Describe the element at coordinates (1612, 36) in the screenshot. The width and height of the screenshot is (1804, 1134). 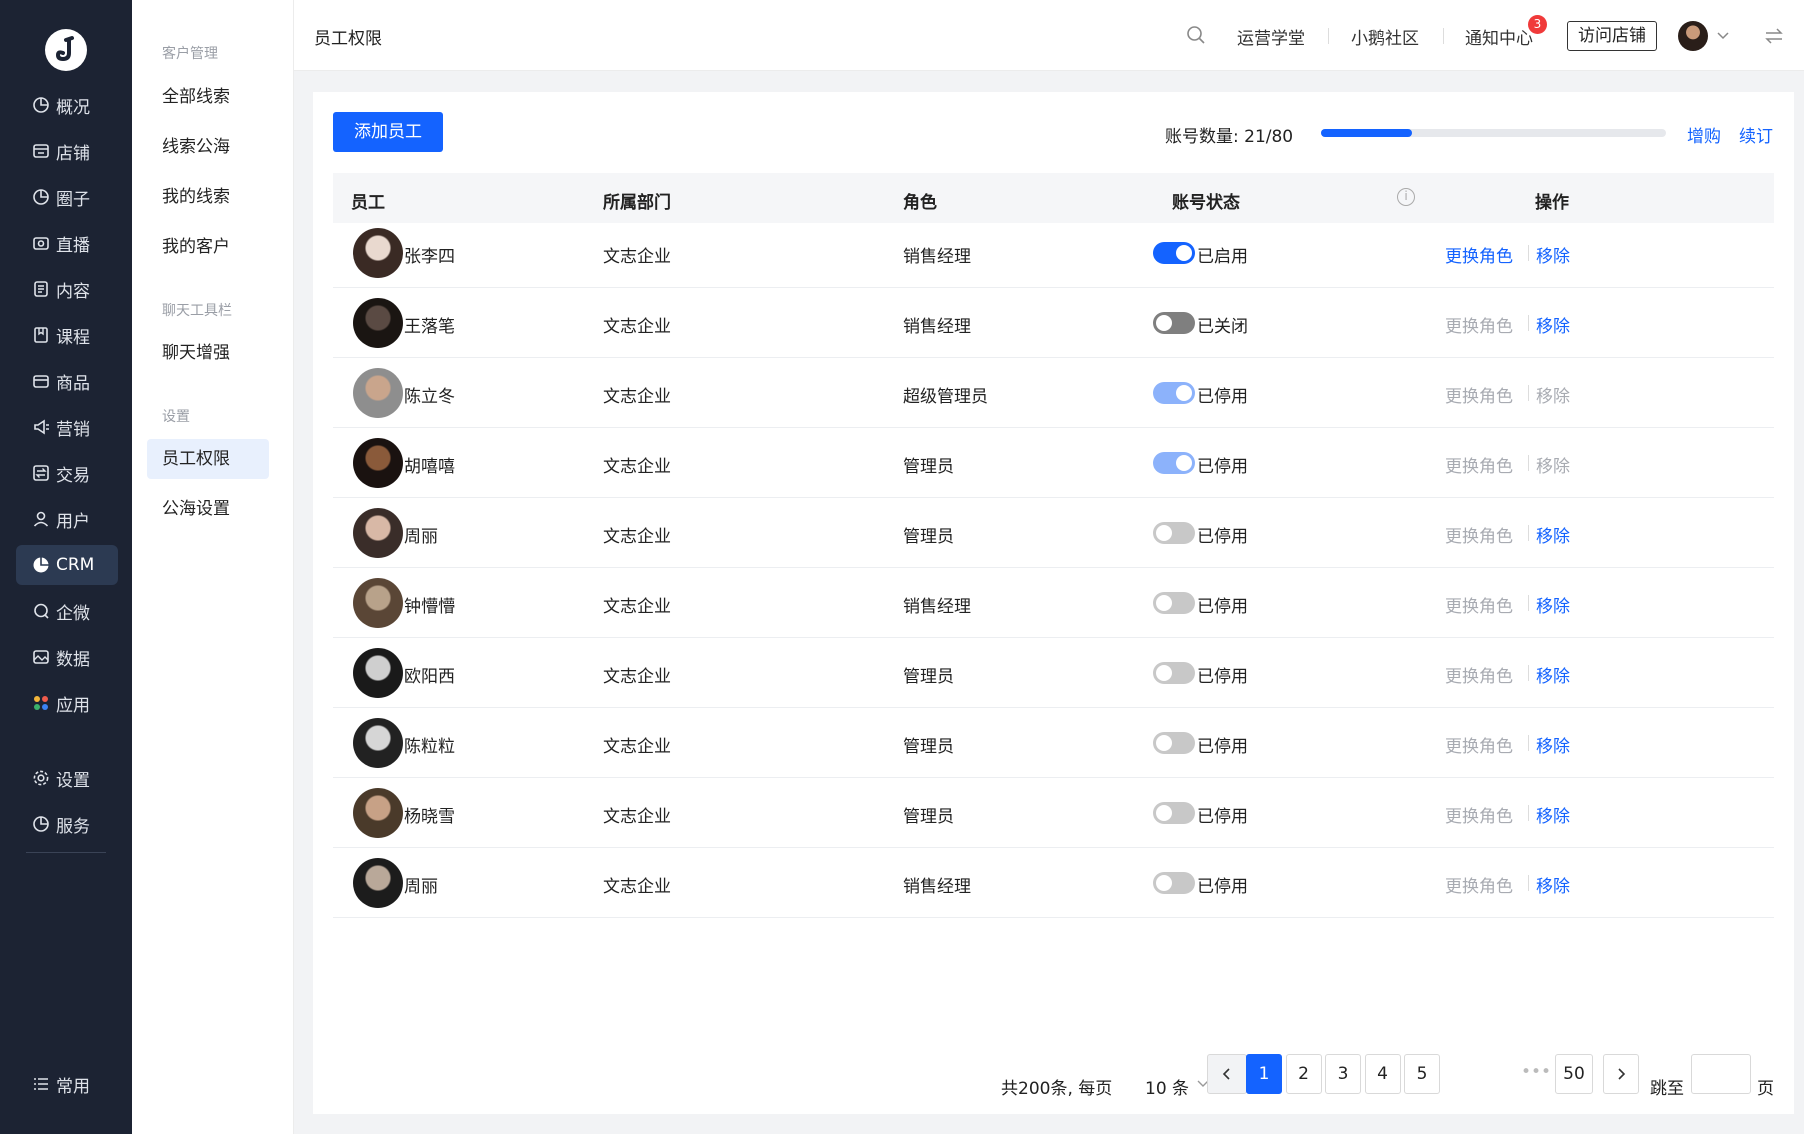
I see `visit-store-button: 访问店铺` at that location.